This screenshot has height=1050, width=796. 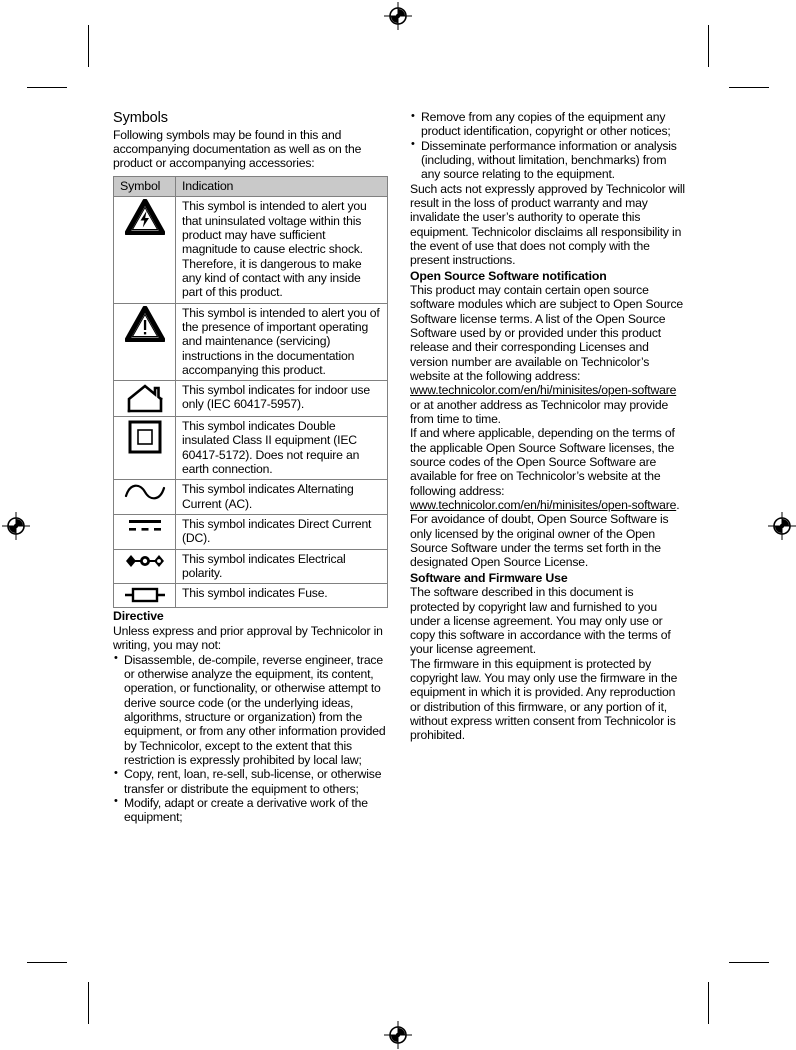 I want to click on column-header-symbol: Symbol, so click(x=144, y=186).